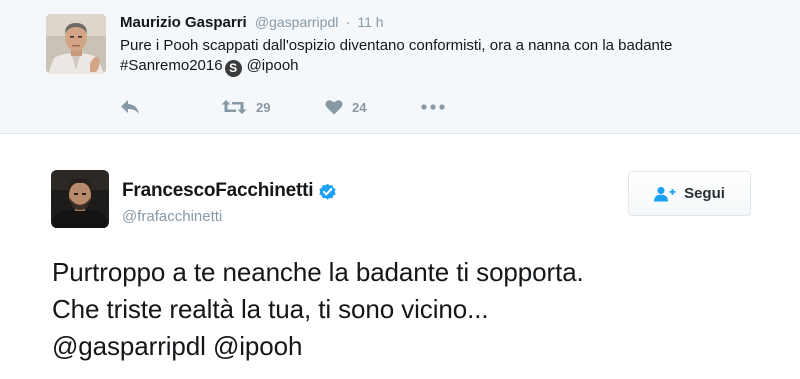 Image resolution: width=800 pixels, height=379 pixels. I want to click on quoted-author-handle: @gasparripdl, so click(296, 22).